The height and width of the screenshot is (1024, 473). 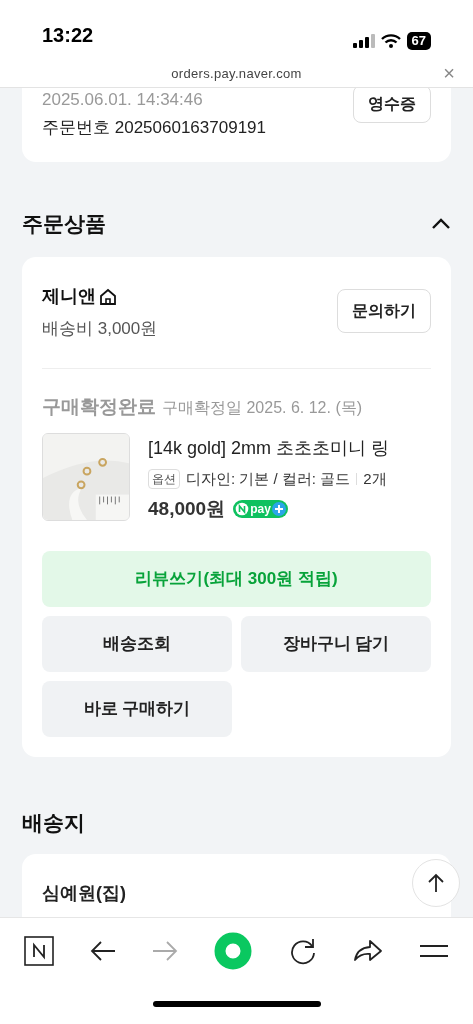 I want to click on npay-label: pay, so click(x=260, y=508).